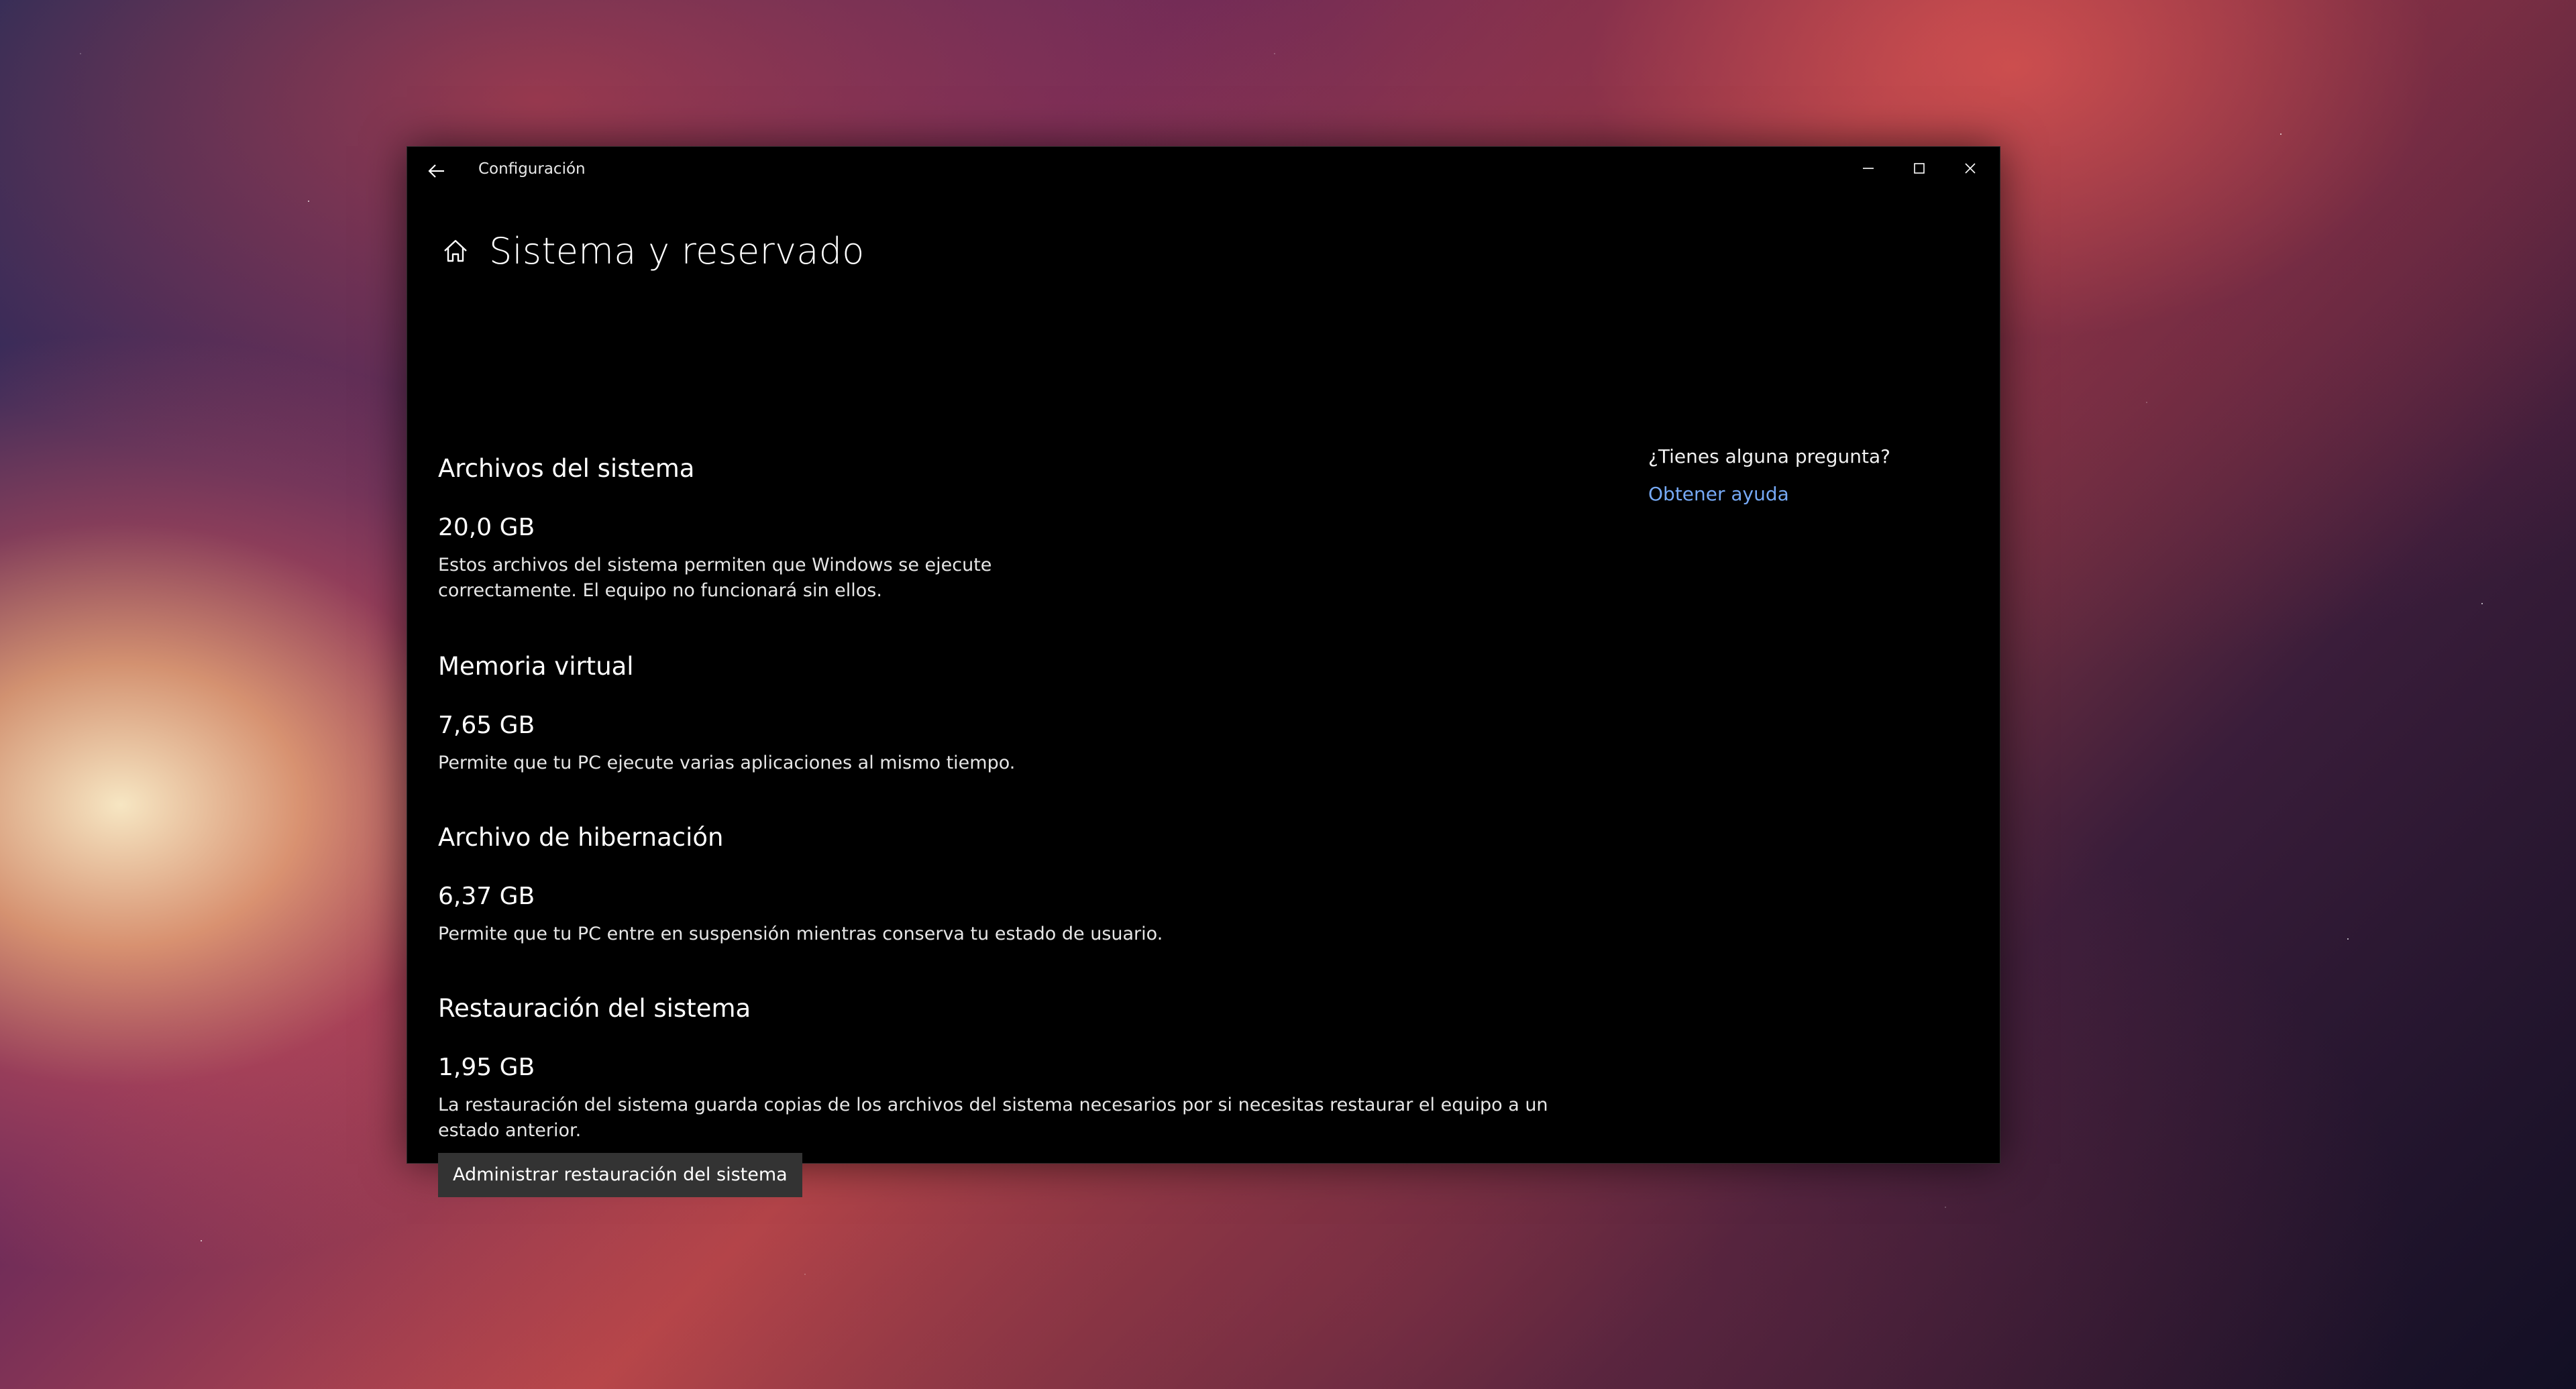 The image size is (2576, 1389). I want to click on maximize-icon, so click(1919, 168).